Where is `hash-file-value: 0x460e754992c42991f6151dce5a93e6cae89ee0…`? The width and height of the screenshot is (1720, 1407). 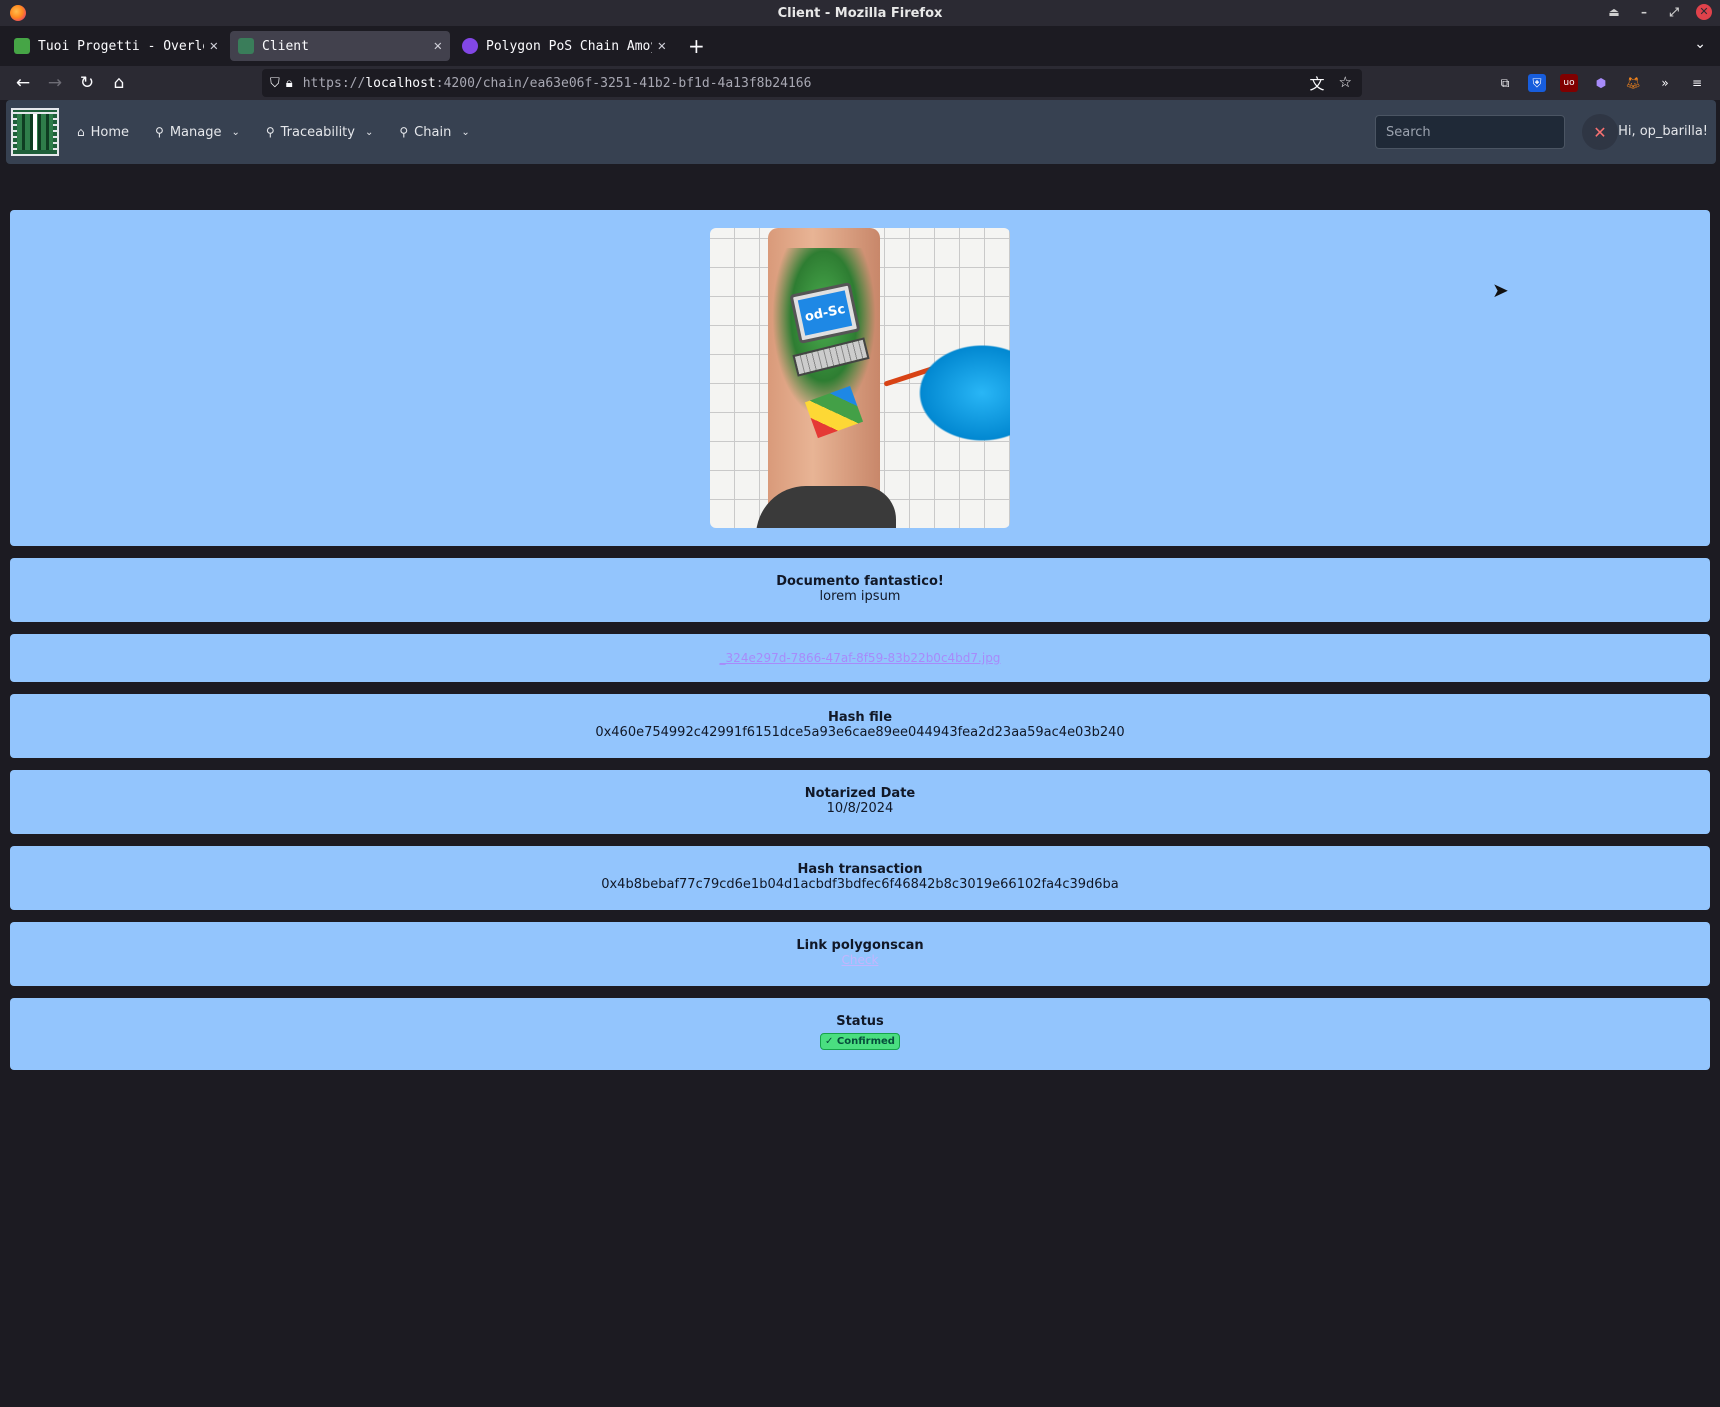
hash-file-value: 0x460e754992c42991f6151dce5a93e6cae89ee0… is located at coordinates (860, 732).